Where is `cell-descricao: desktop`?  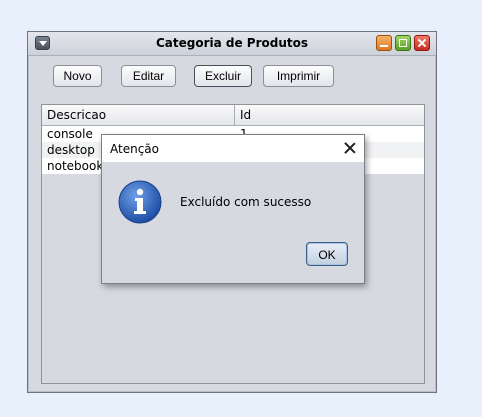 cell-descricao: desktop is located at coordinates (71, 150).